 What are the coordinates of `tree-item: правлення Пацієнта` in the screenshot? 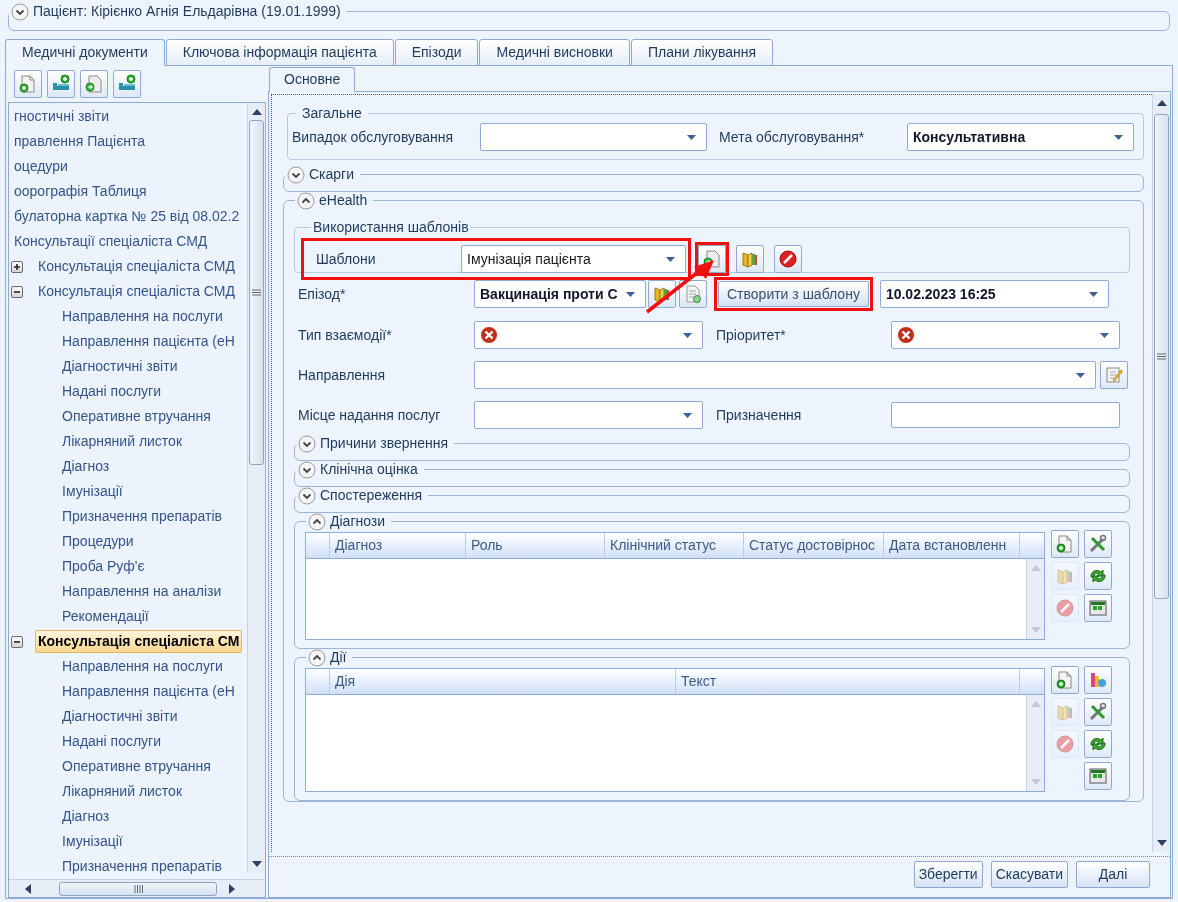 It's located at (80, 141).